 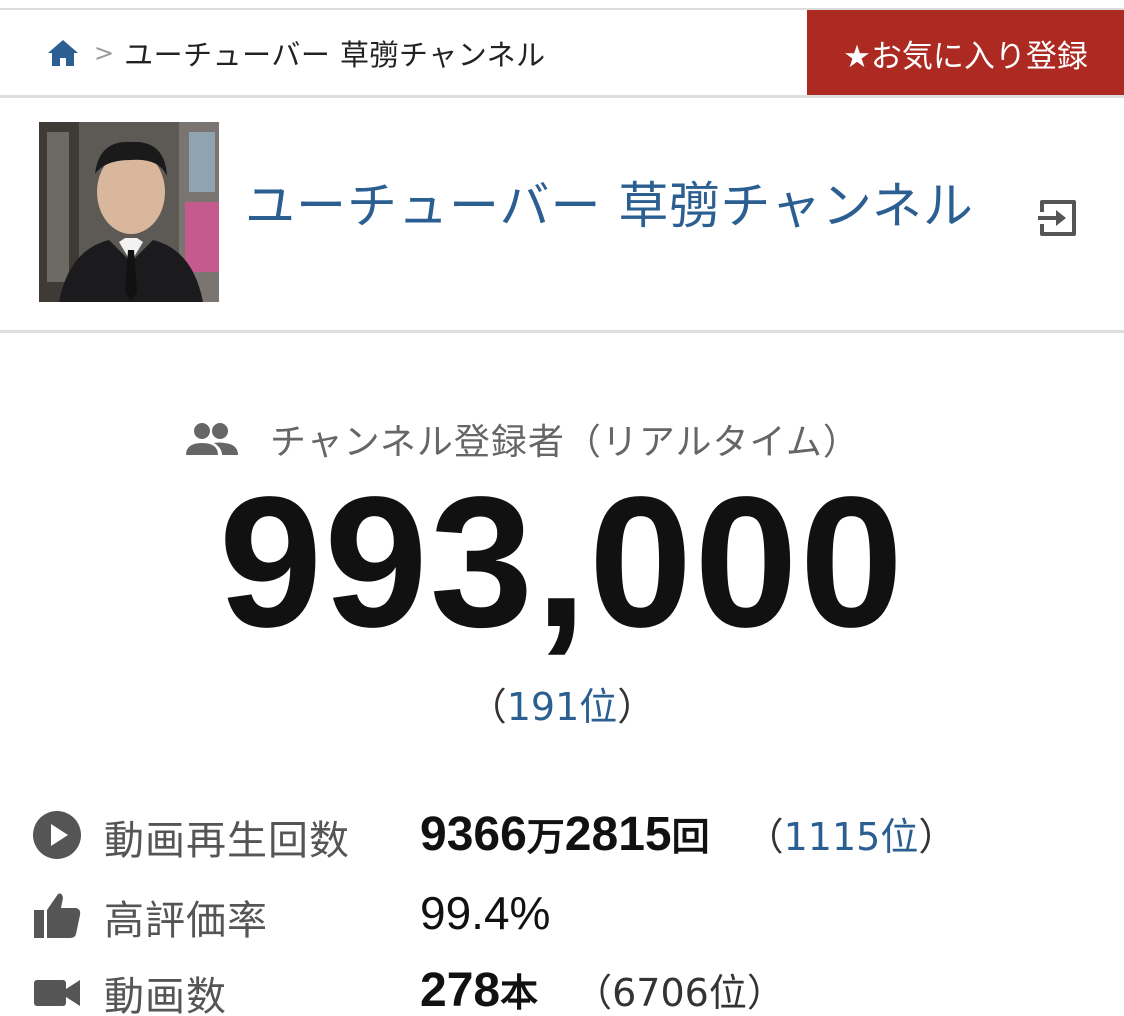 I want to click on stat-value: 278本 （6706位）, so click(x=602, y=989).